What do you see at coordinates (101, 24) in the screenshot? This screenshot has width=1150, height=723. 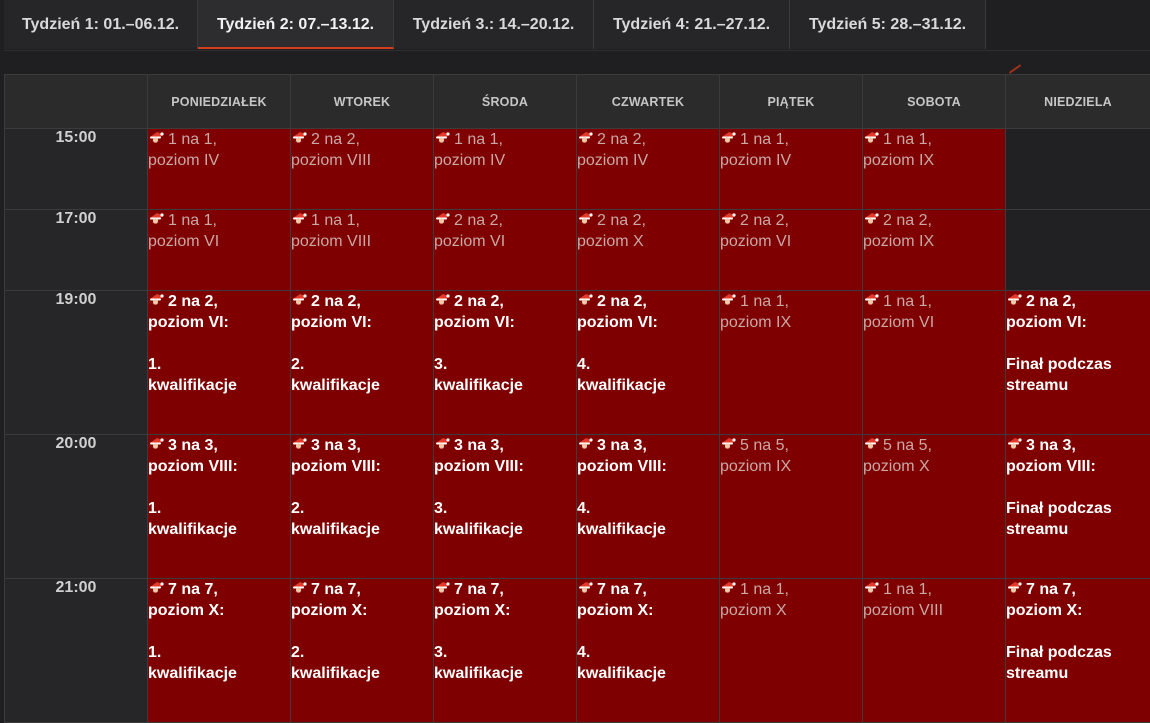 I see `tab-week-1: Tydzień 1: 01.–06.12.` at bounding box center [101, 24].